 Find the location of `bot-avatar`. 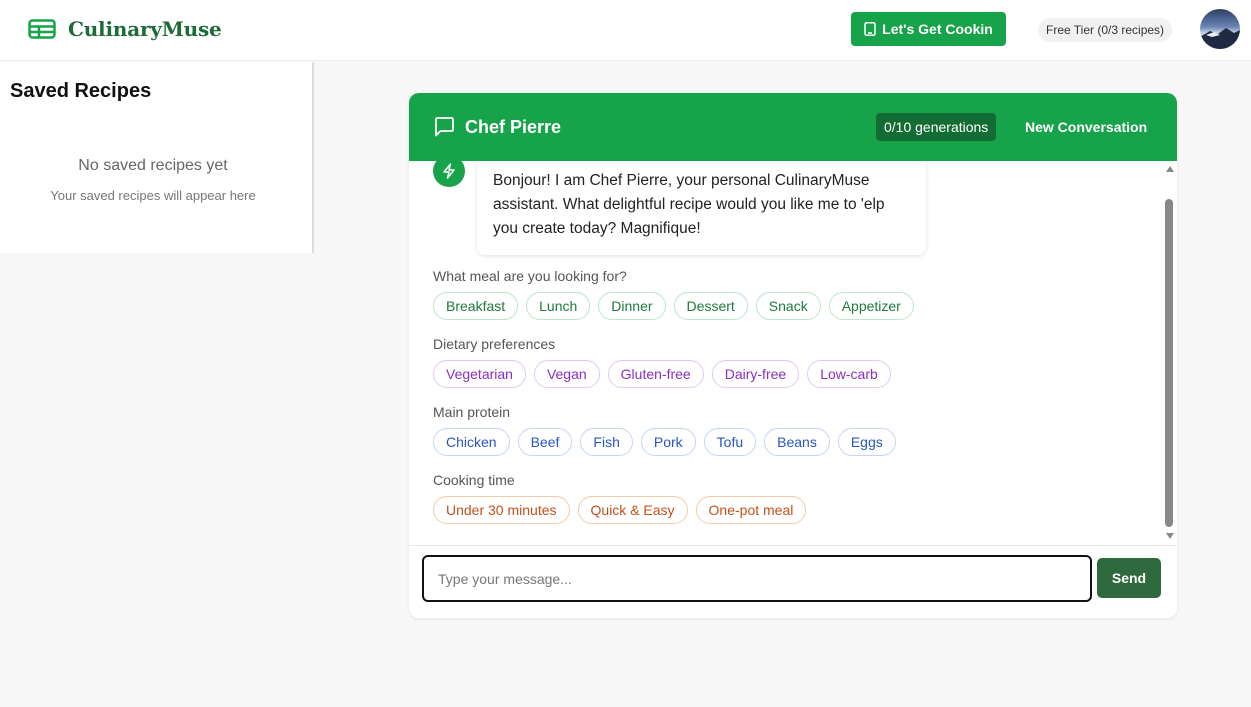

bot-avatar is located at coordinates (449, 174).